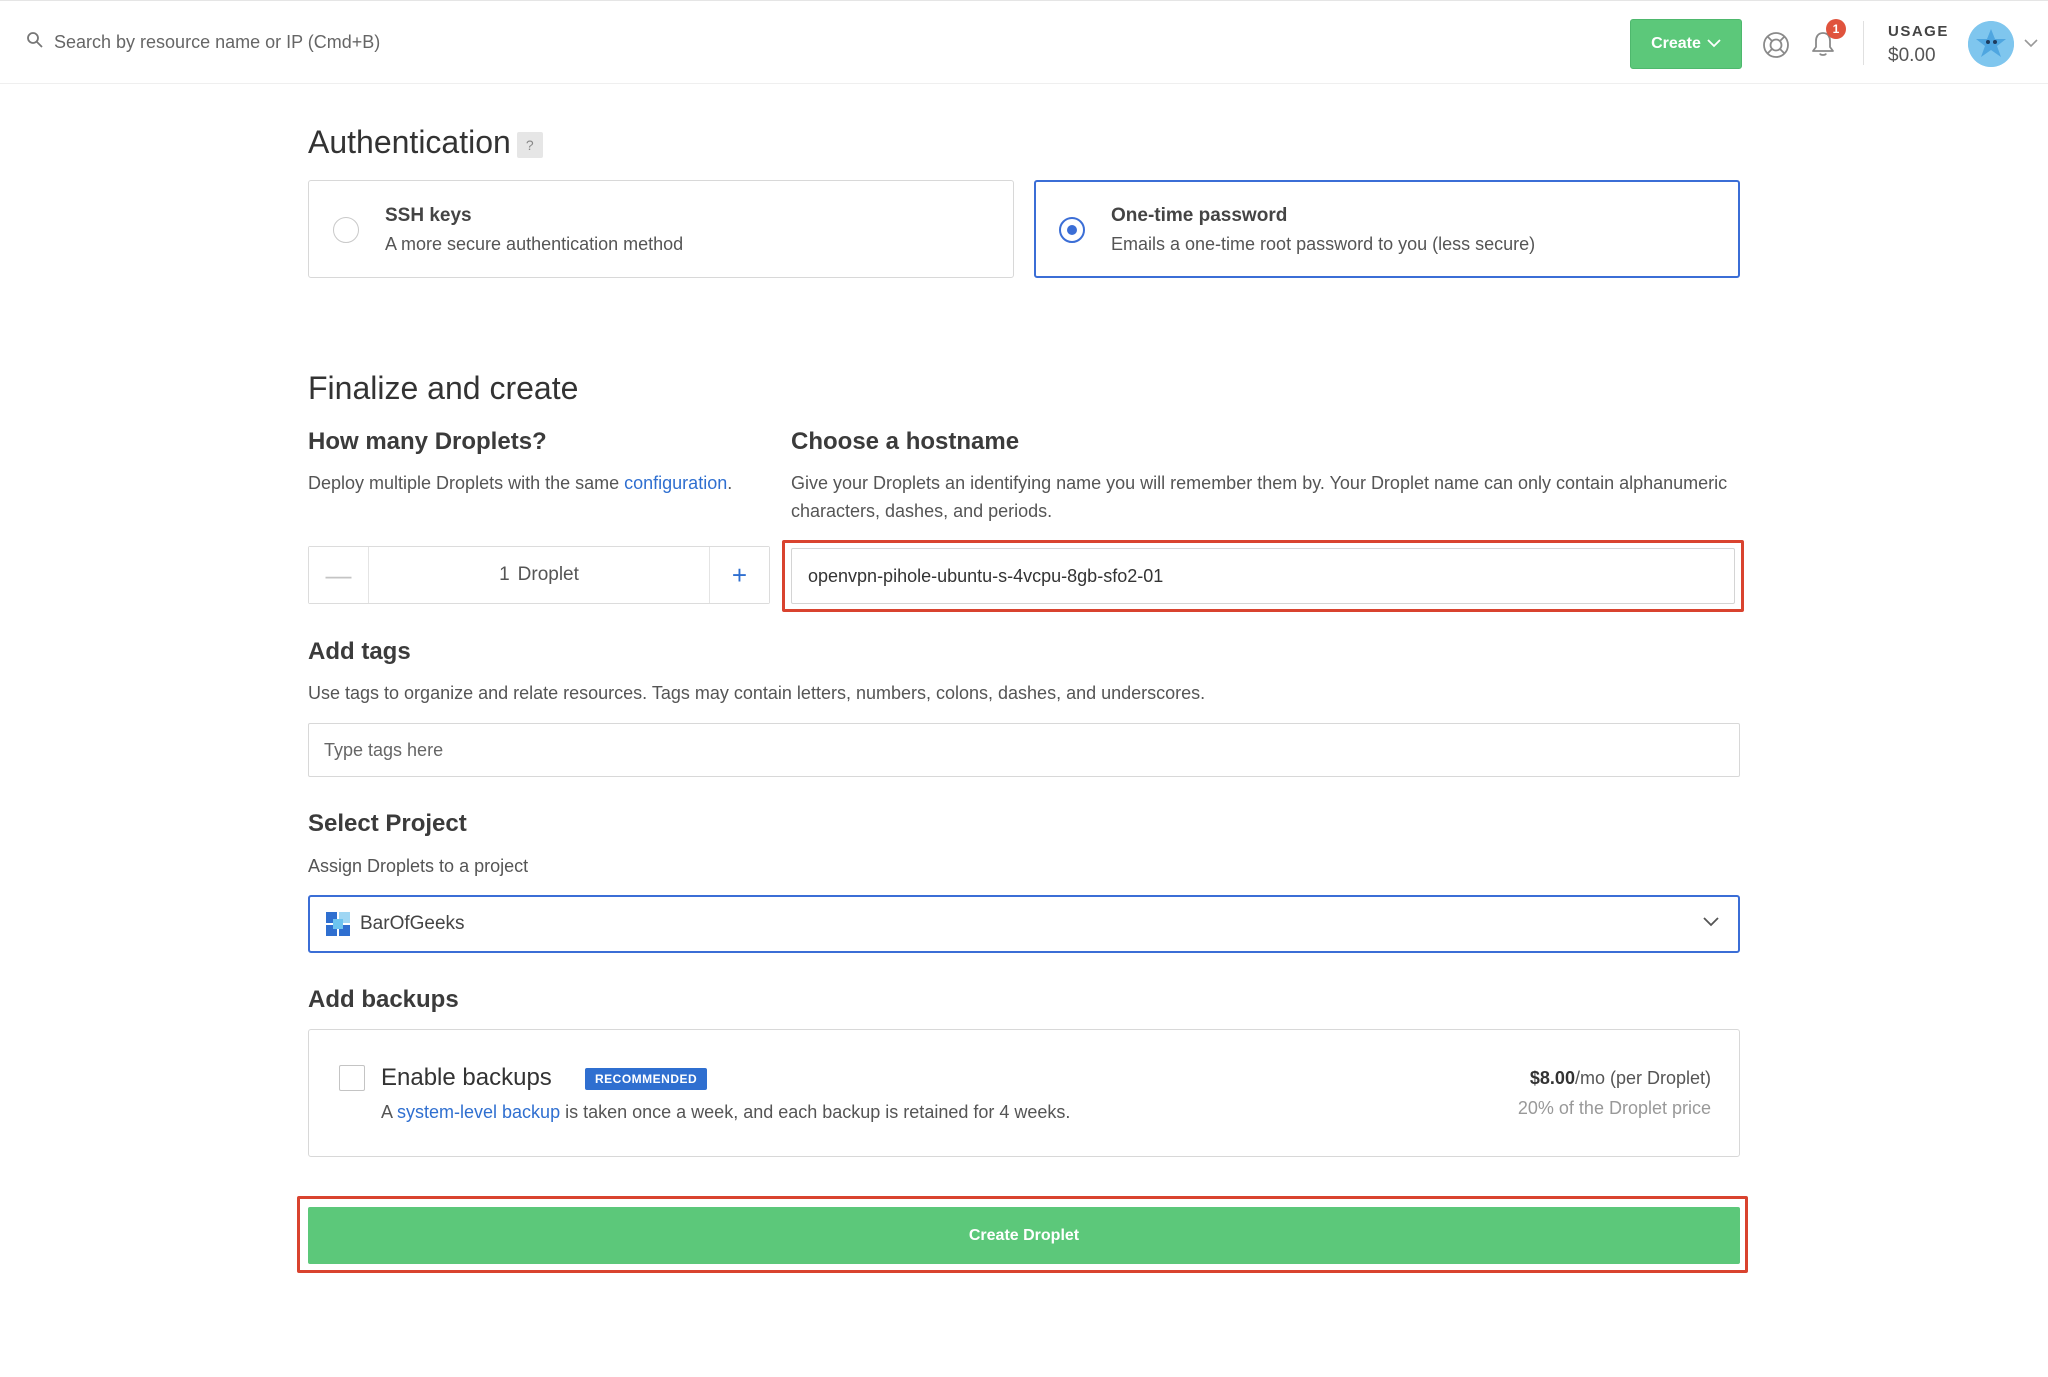 The width and height of the screenshot is (2048, 1377). Describe the element at coordinates (1918, 31) in the screenshot. I see `usage-label: USAGE` at that location.